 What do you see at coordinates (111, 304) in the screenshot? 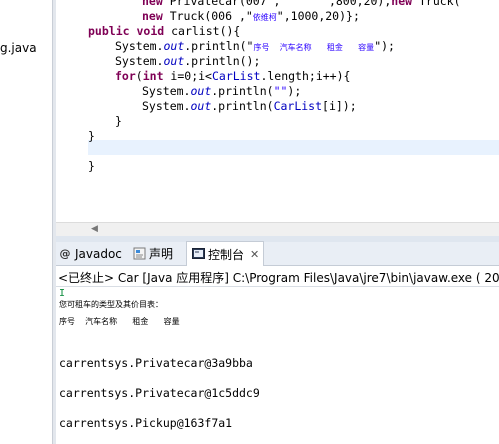
I see `console-prompt-line: 您可租车的类型及其价目表：` at bounding box center [111, 304].